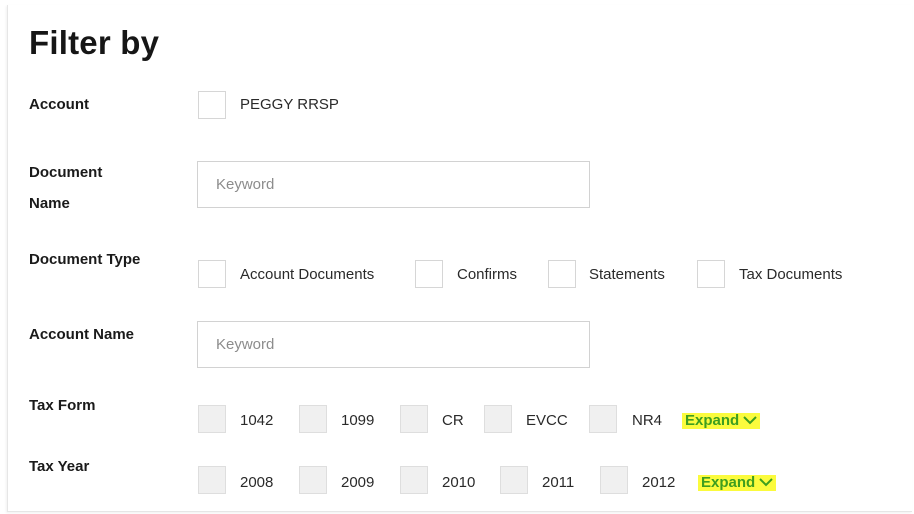 This screenshot has width=914, height=514. Describe the element at coordinates (358, 420) in the screenshot. I see `option-1099: 1099` at that location.